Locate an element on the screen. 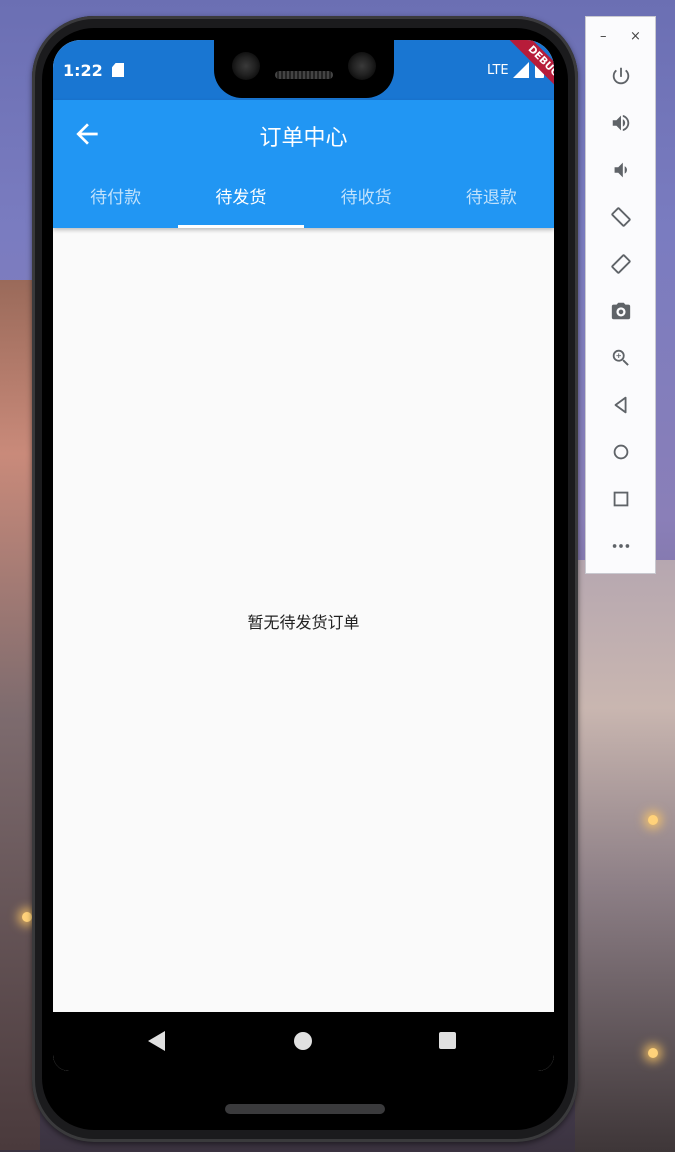  earpiece-speaker is located at coordinates (304, 75).